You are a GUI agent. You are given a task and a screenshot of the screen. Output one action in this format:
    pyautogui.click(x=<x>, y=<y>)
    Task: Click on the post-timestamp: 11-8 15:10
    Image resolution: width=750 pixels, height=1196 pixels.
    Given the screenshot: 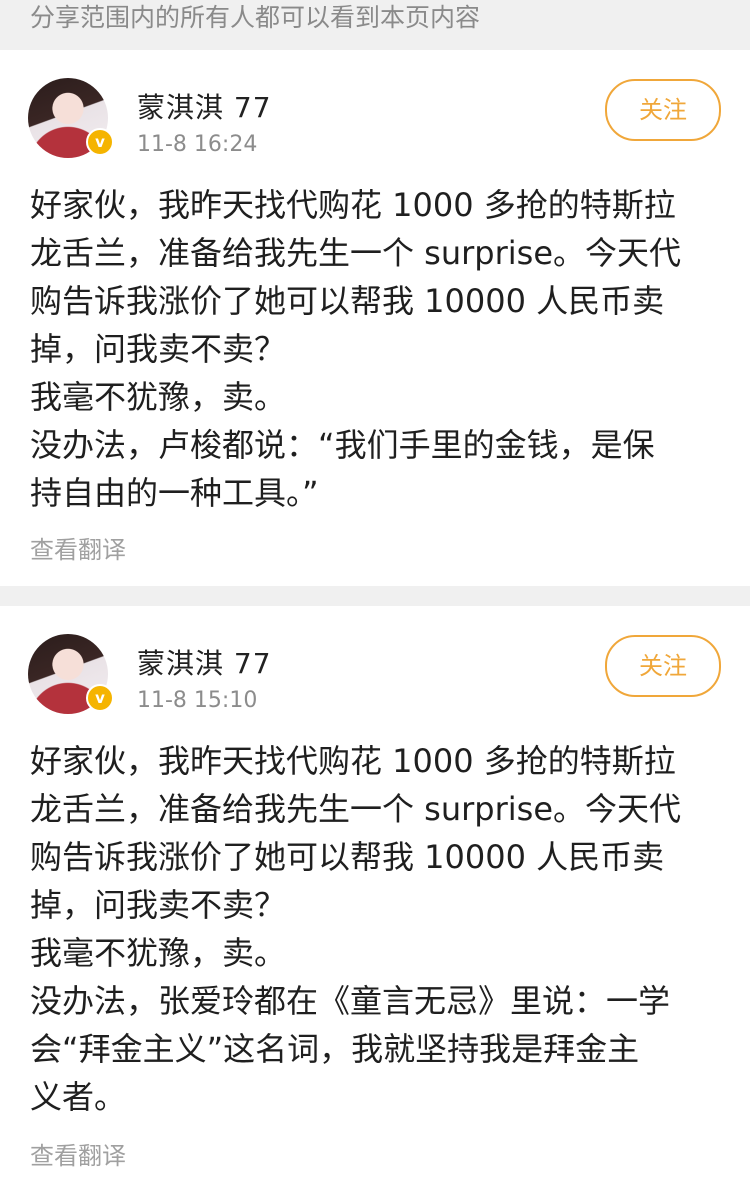 What is the action you would take?
    pyautogui.click(x=197, y=700)
    